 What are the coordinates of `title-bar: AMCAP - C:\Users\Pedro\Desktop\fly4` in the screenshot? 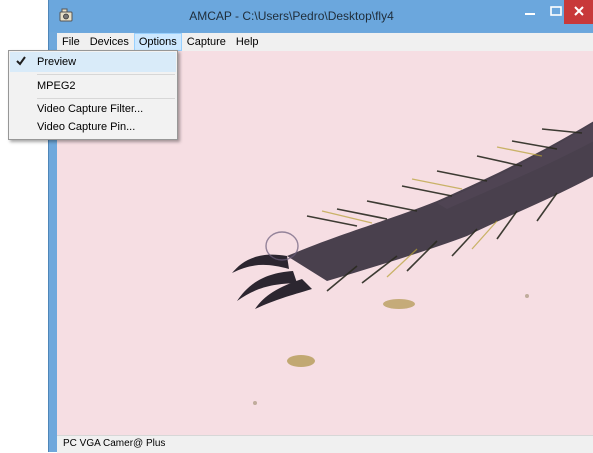 It's located at (321, 16).